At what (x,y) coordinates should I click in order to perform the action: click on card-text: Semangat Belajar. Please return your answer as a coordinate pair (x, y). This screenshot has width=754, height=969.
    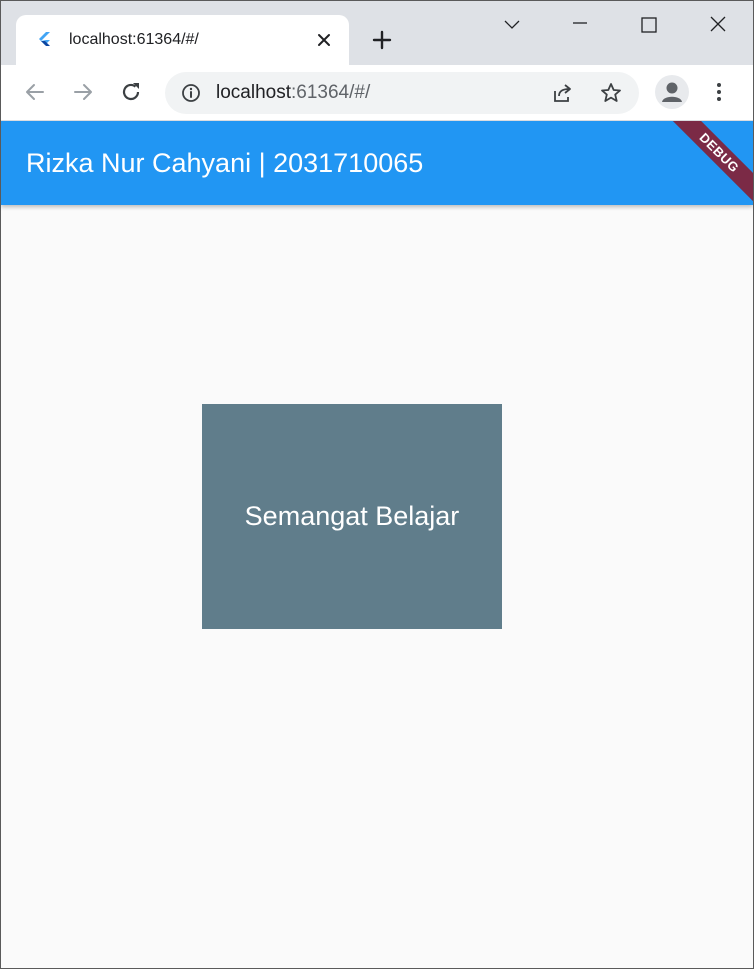
    Looking at the image, I should click on (352, 516).